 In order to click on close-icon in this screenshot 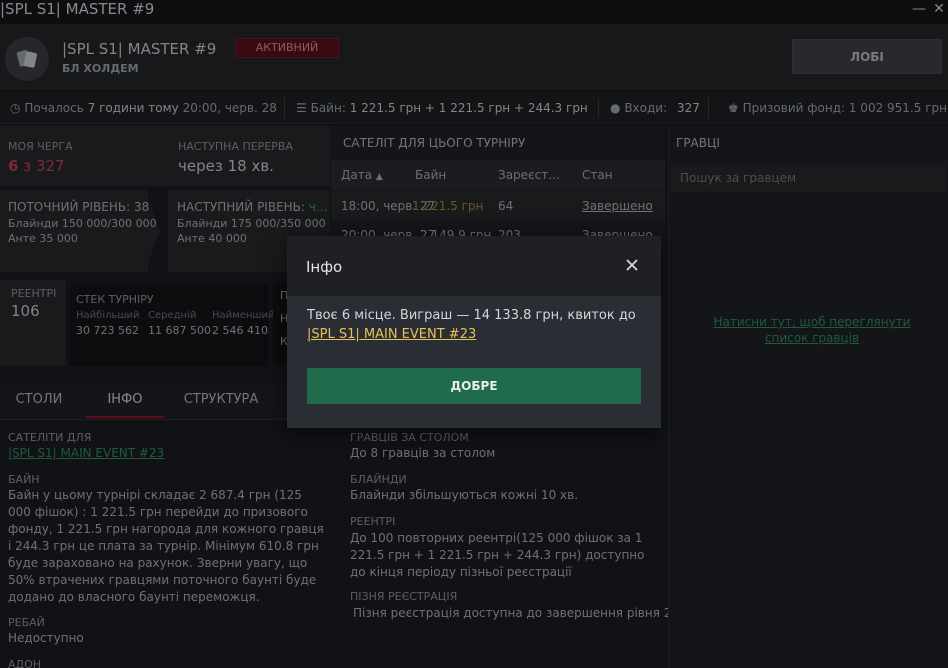, I will do `click(632, 265)`.